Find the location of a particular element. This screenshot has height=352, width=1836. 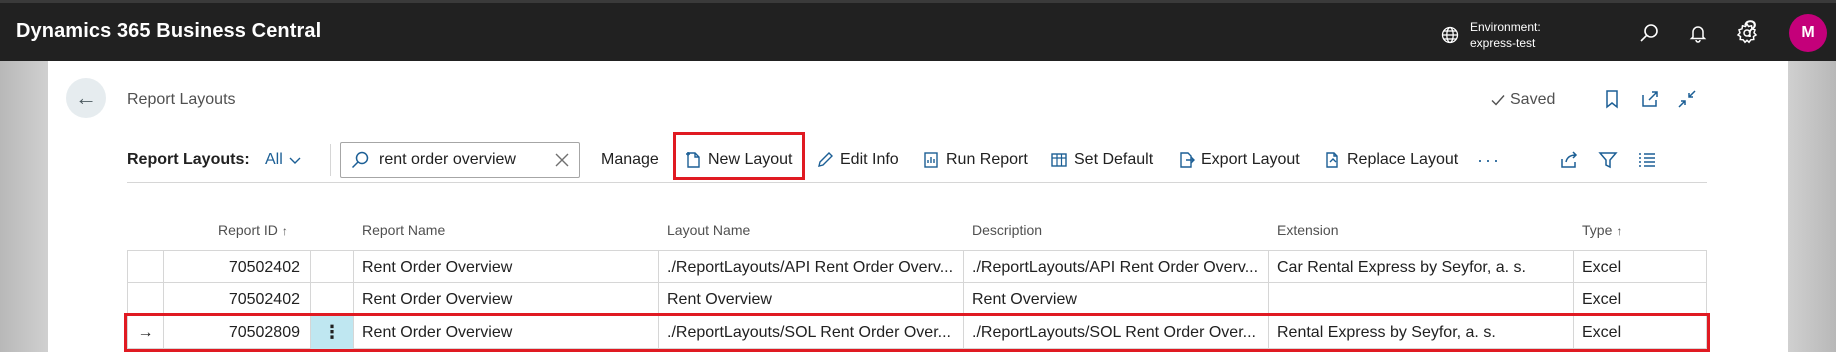

back-arrow-icon: ← is located at coordinates (86, 97).